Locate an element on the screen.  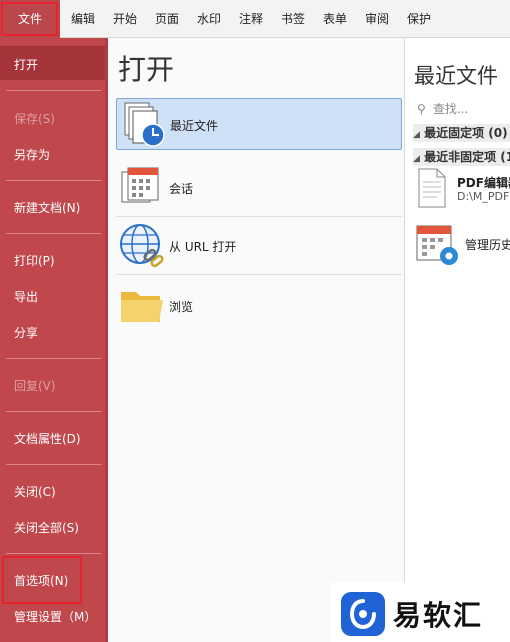
unpinned-group-label: 最近非固定项 (1) is located at coordinates (467, 157).